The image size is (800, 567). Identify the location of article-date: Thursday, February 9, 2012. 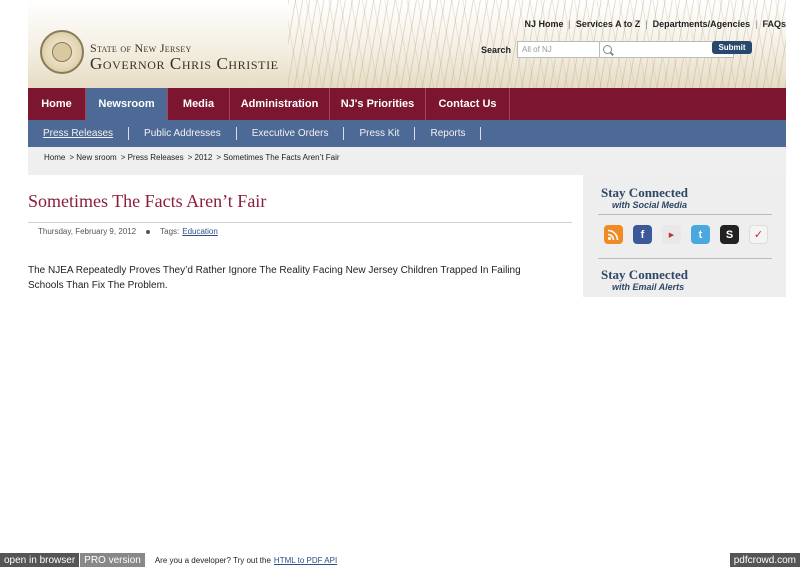
(87, 231).